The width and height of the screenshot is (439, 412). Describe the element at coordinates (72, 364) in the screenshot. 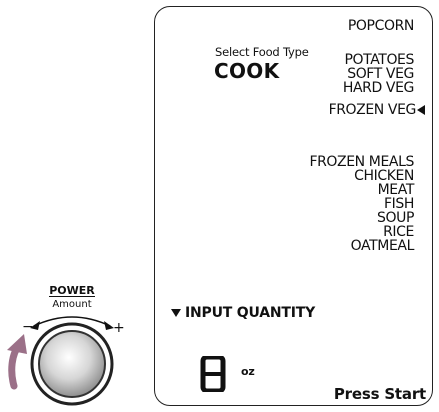

I see `knob-dial` at that location.